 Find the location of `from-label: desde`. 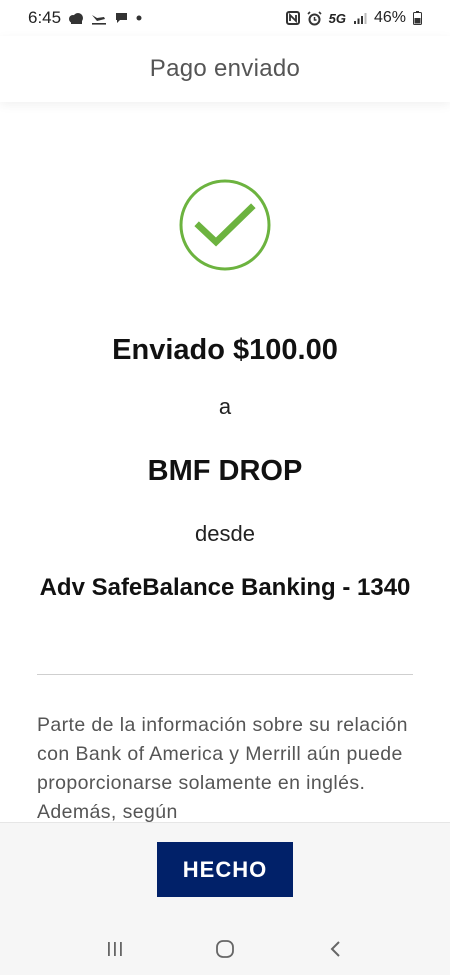

from-label: desde is located at coordinates (225, 533).